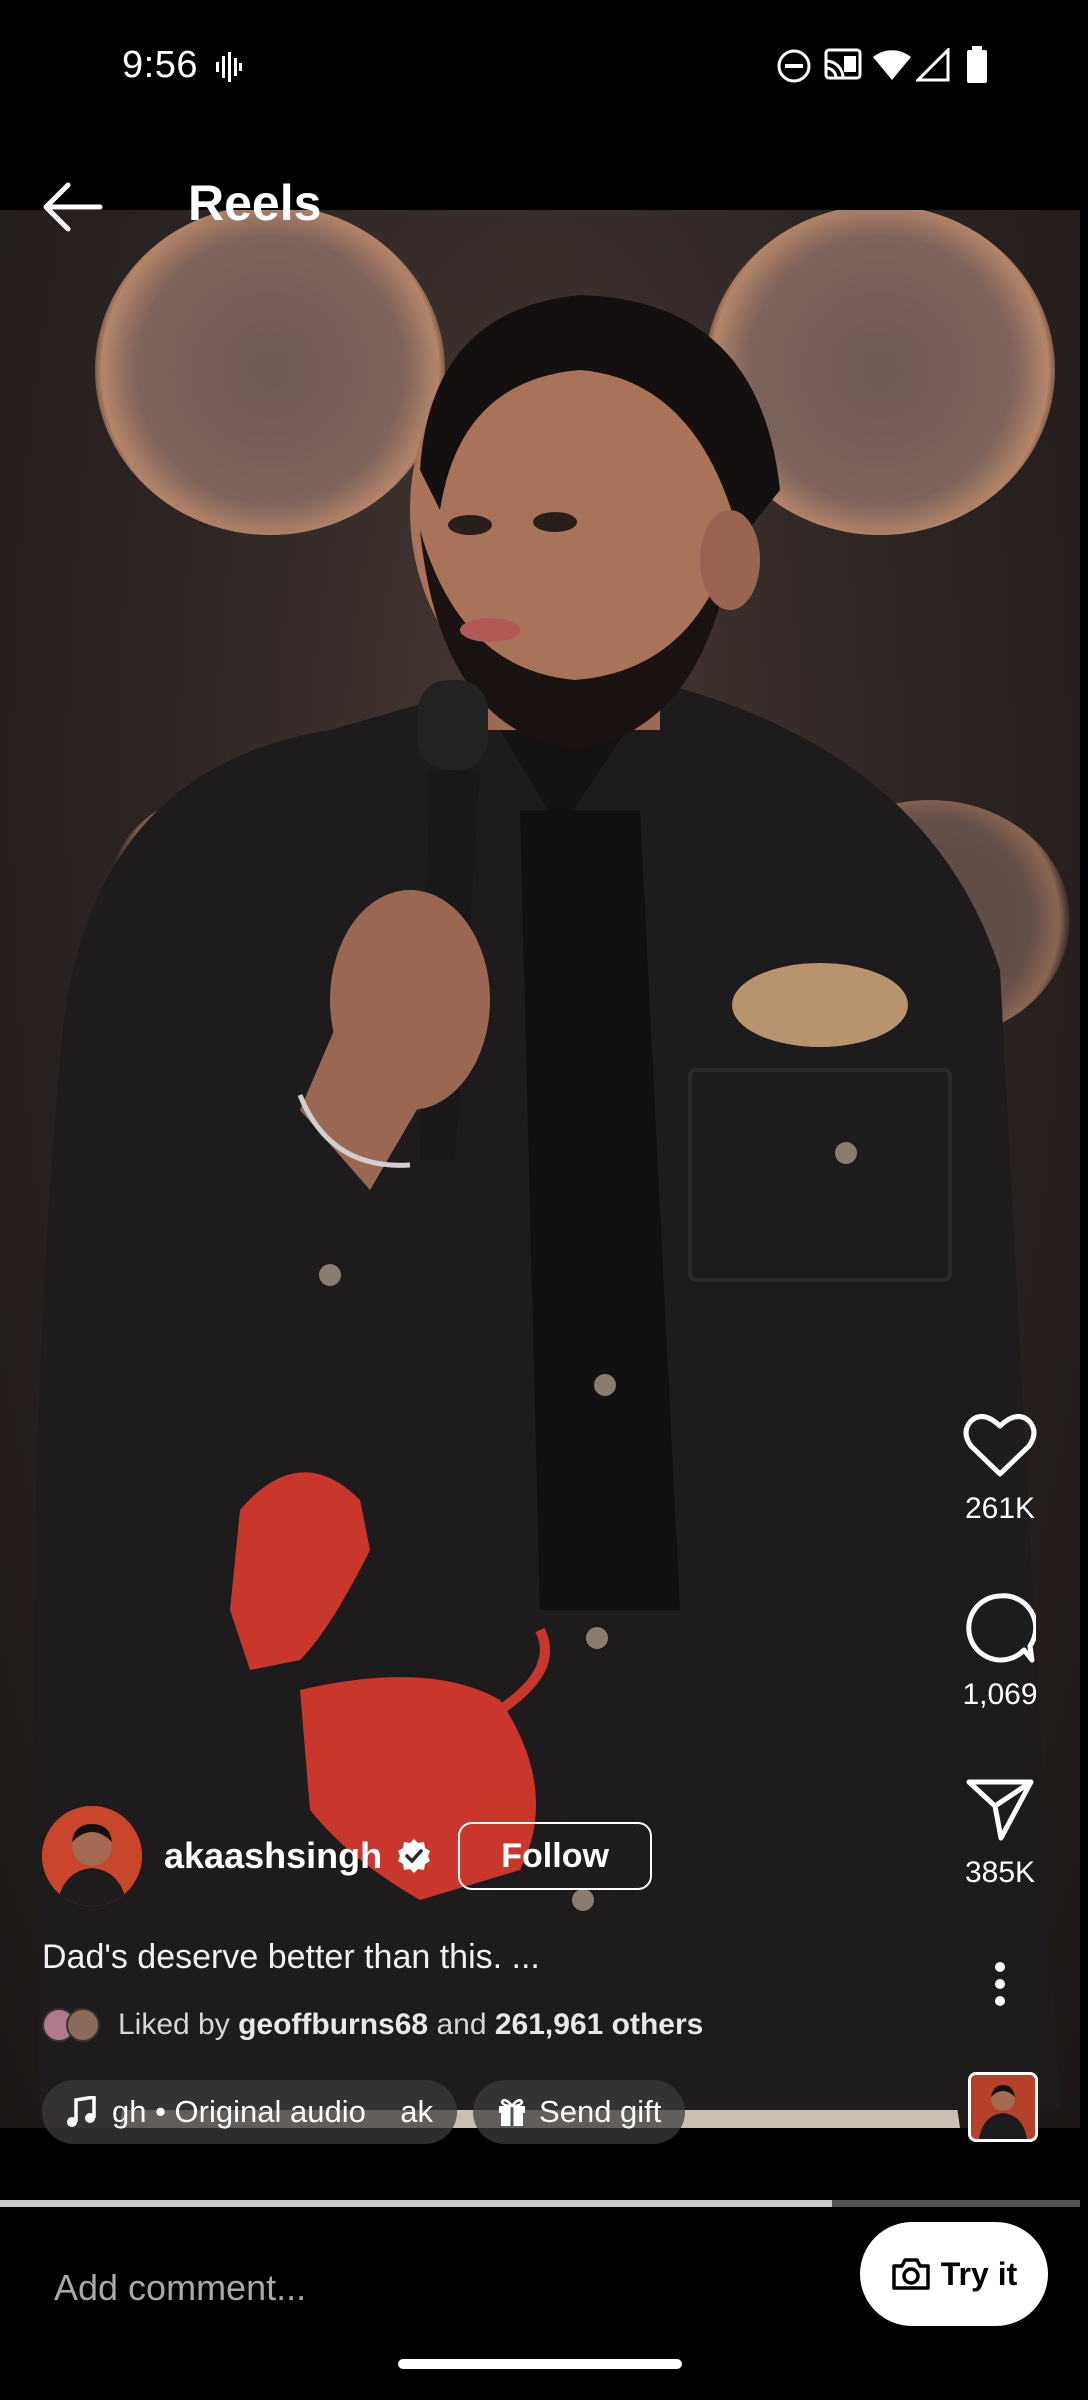  What do you see at coordinates (544, 67) in the screenshot?
I see `status-bar: 9:56` at bounding box center [544, 67].